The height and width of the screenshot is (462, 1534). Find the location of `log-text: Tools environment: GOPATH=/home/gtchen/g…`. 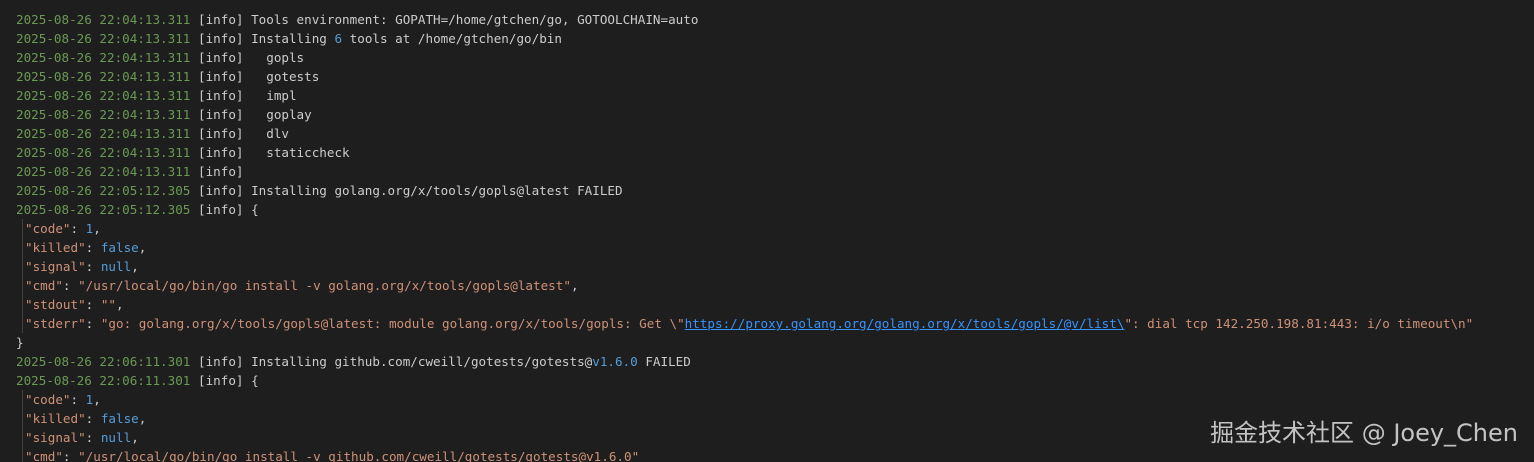

log-text: Tools environment: GOPATH=/home/gtchen/g… is located at coordinates (471, 19).